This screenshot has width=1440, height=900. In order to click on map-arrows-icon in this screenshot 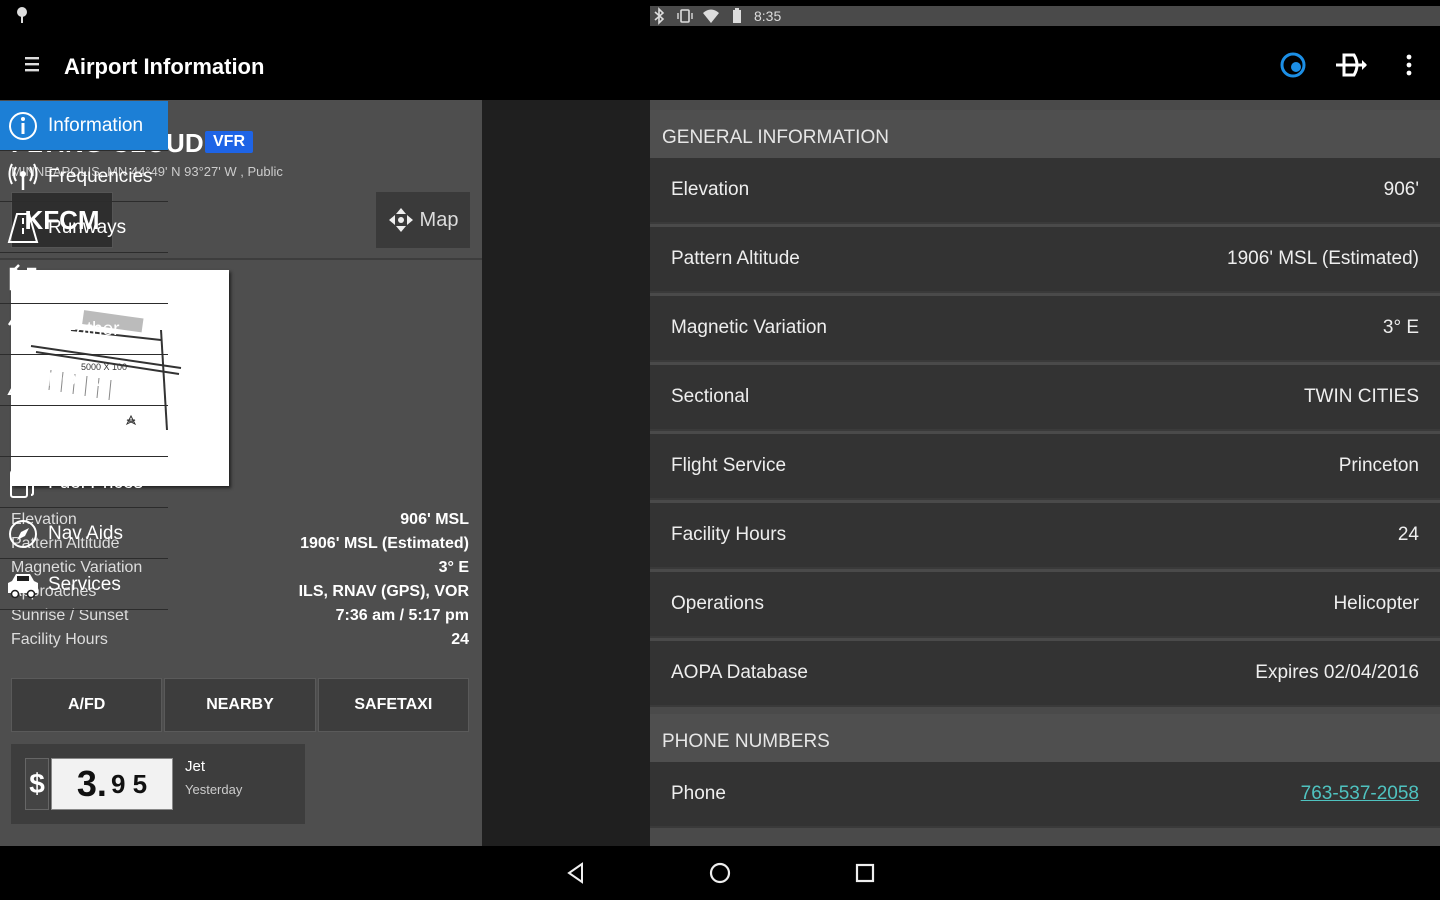, I will do `click(400, 220)`.